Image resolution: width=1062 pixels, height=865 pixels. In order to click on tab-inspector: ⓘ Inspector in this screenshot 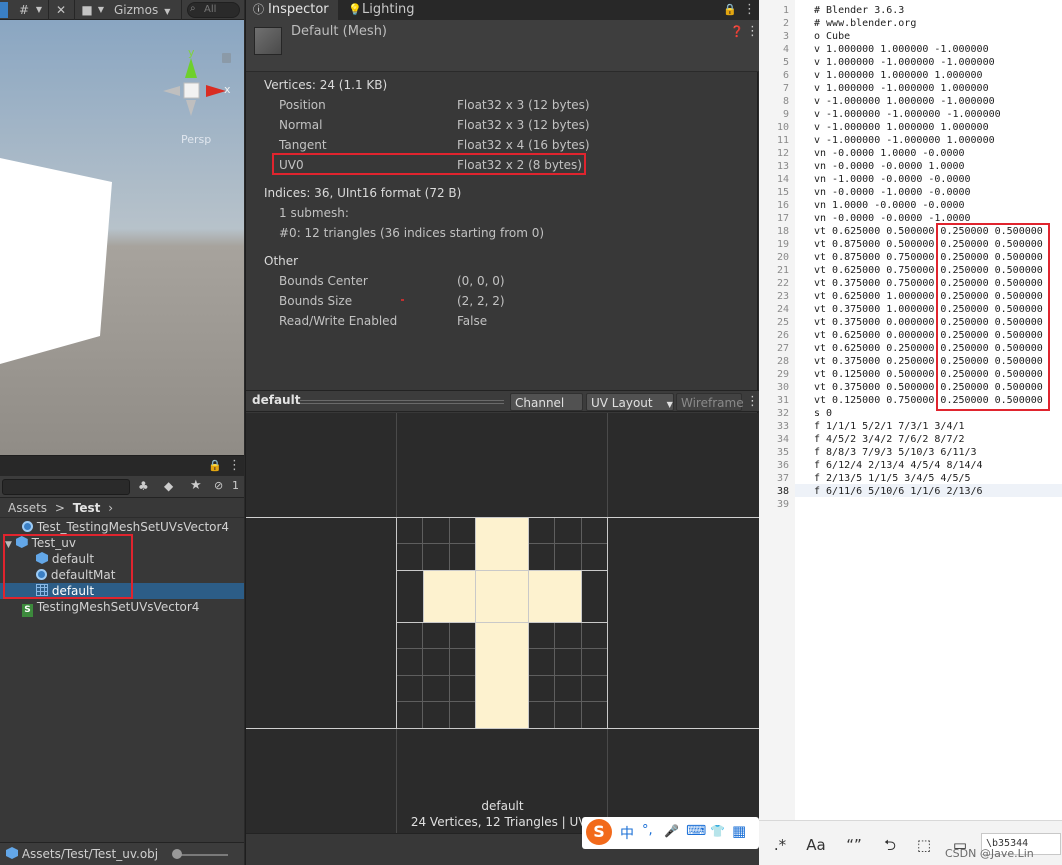, I will do `click(292, 10)`.